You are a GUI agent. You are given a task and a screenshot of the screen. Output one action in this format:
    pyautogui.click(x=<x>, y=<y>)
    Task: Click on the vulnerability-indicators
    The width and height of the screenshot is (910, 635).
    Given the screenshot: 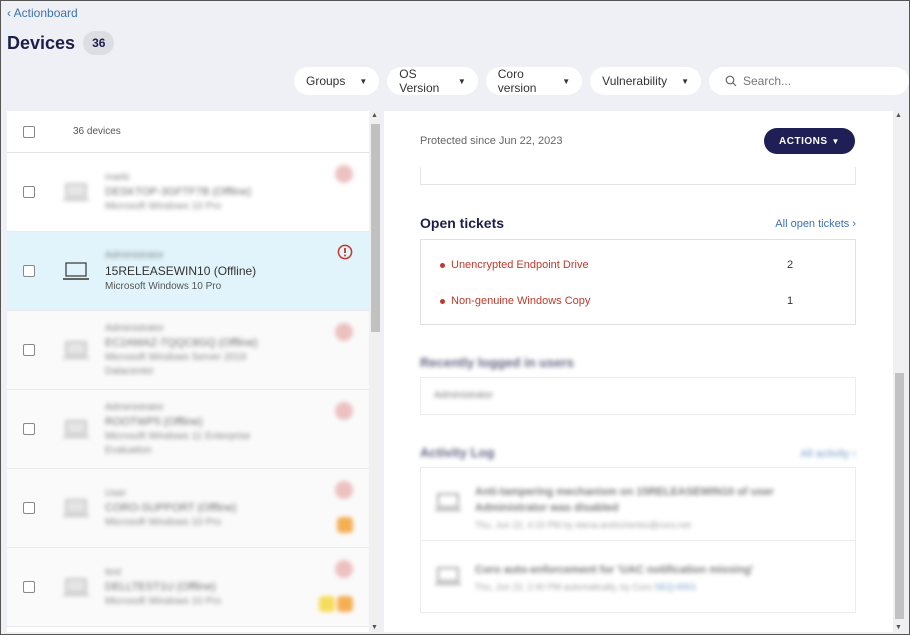 What is the action you would take?
    pyautogui.click(x=345, y=525)
    